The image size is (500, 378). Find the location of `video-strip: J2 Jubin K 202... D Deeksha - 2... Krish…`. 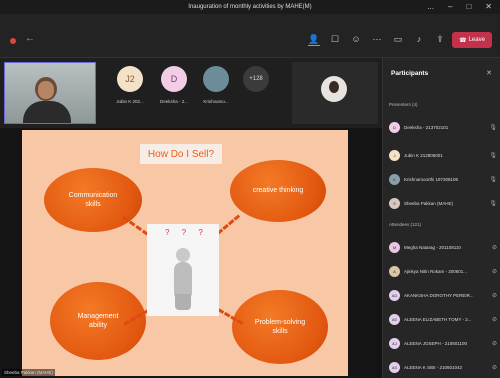

video-strip: J2 Jubin K 202... D Deeksha - 2... Krish… is located at coordinates (191, 93).